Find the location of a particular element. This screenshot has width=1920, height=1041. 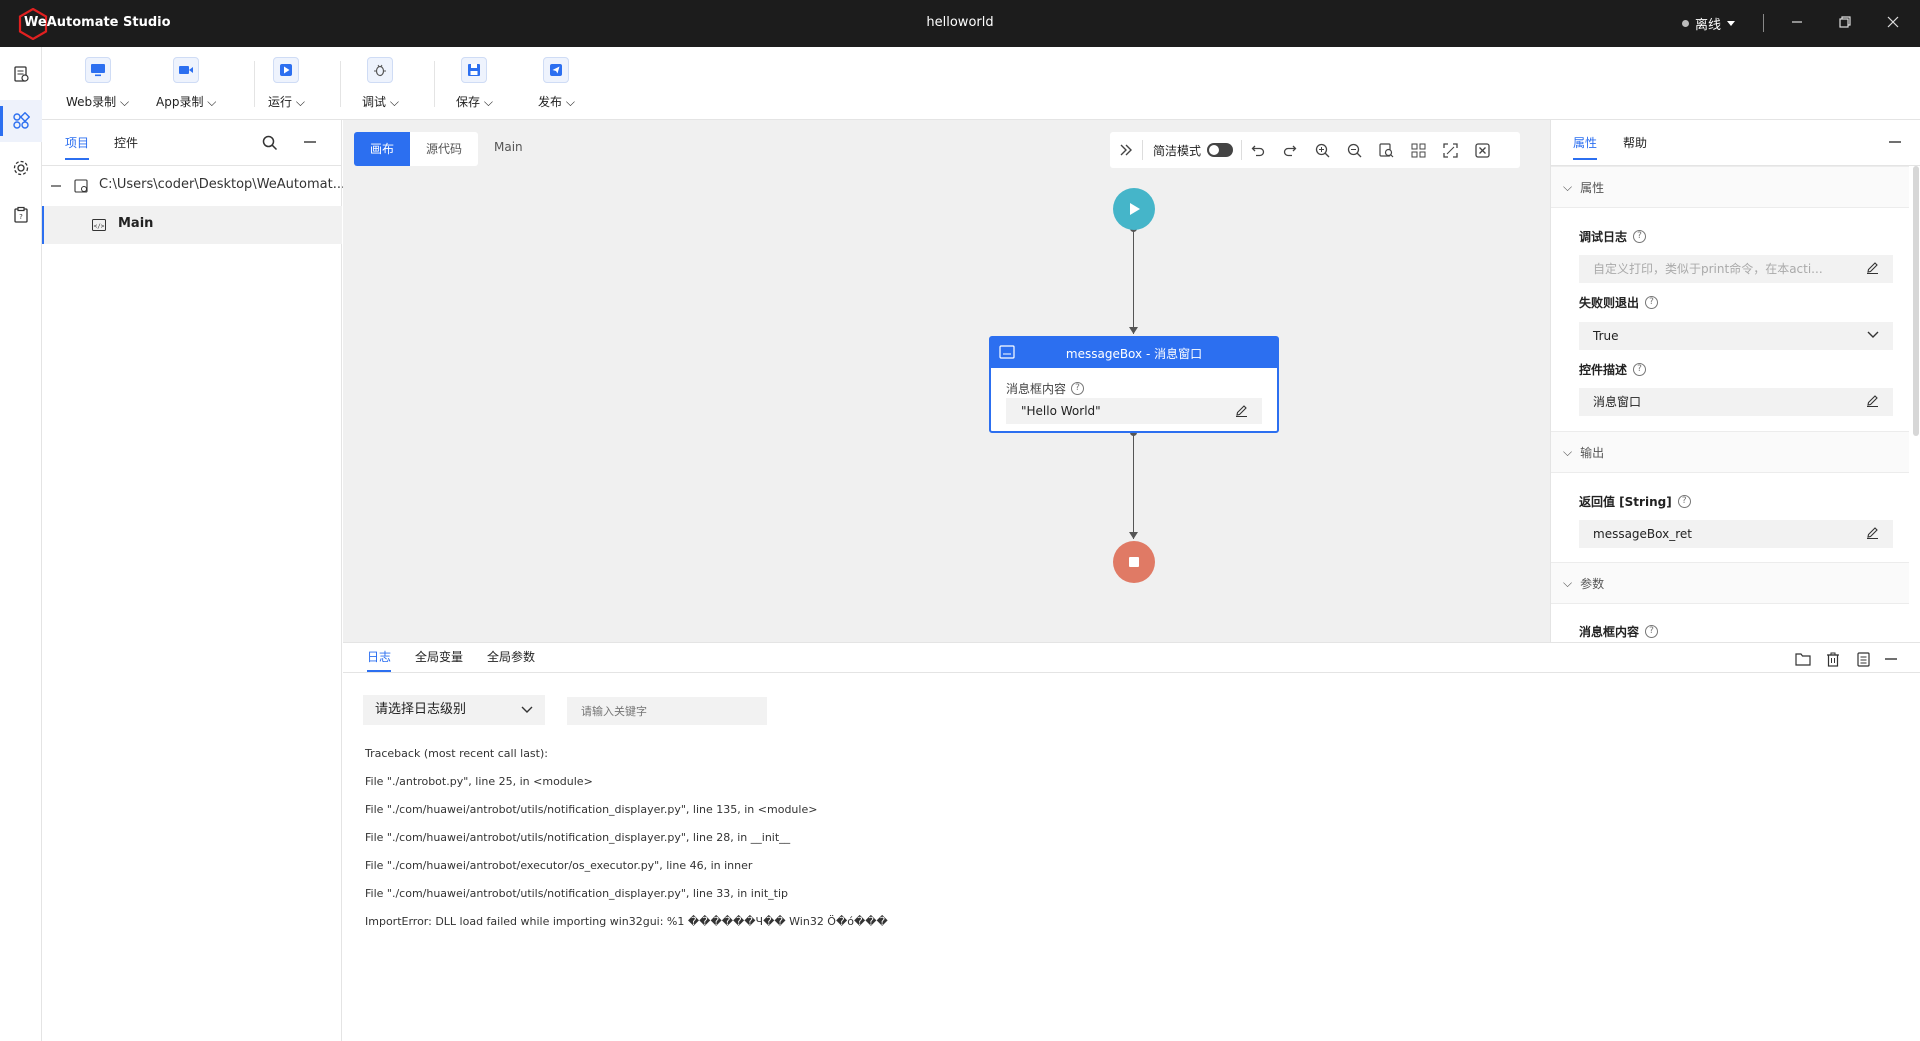

node-header: messageBox - 消息窗口 is located at coordinates (1134, 353).